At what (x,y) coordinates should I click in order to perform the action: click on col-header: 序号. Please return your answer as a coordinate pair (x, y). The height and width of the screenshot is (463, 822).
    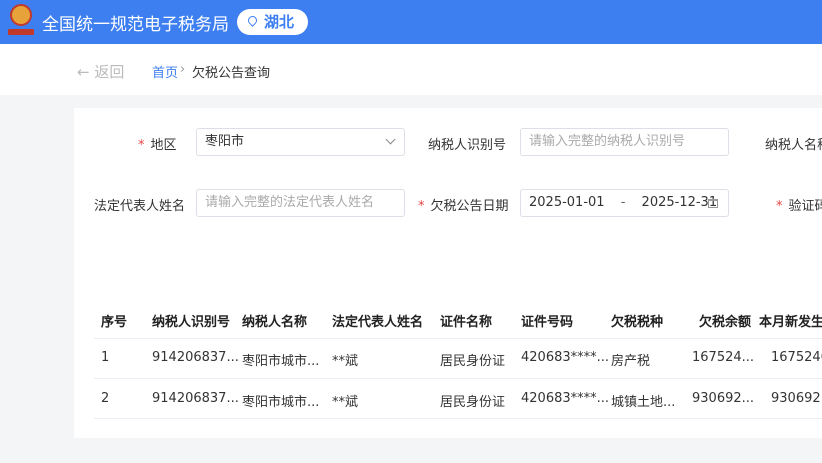
    Looking at the image, I should click on (114, 322).